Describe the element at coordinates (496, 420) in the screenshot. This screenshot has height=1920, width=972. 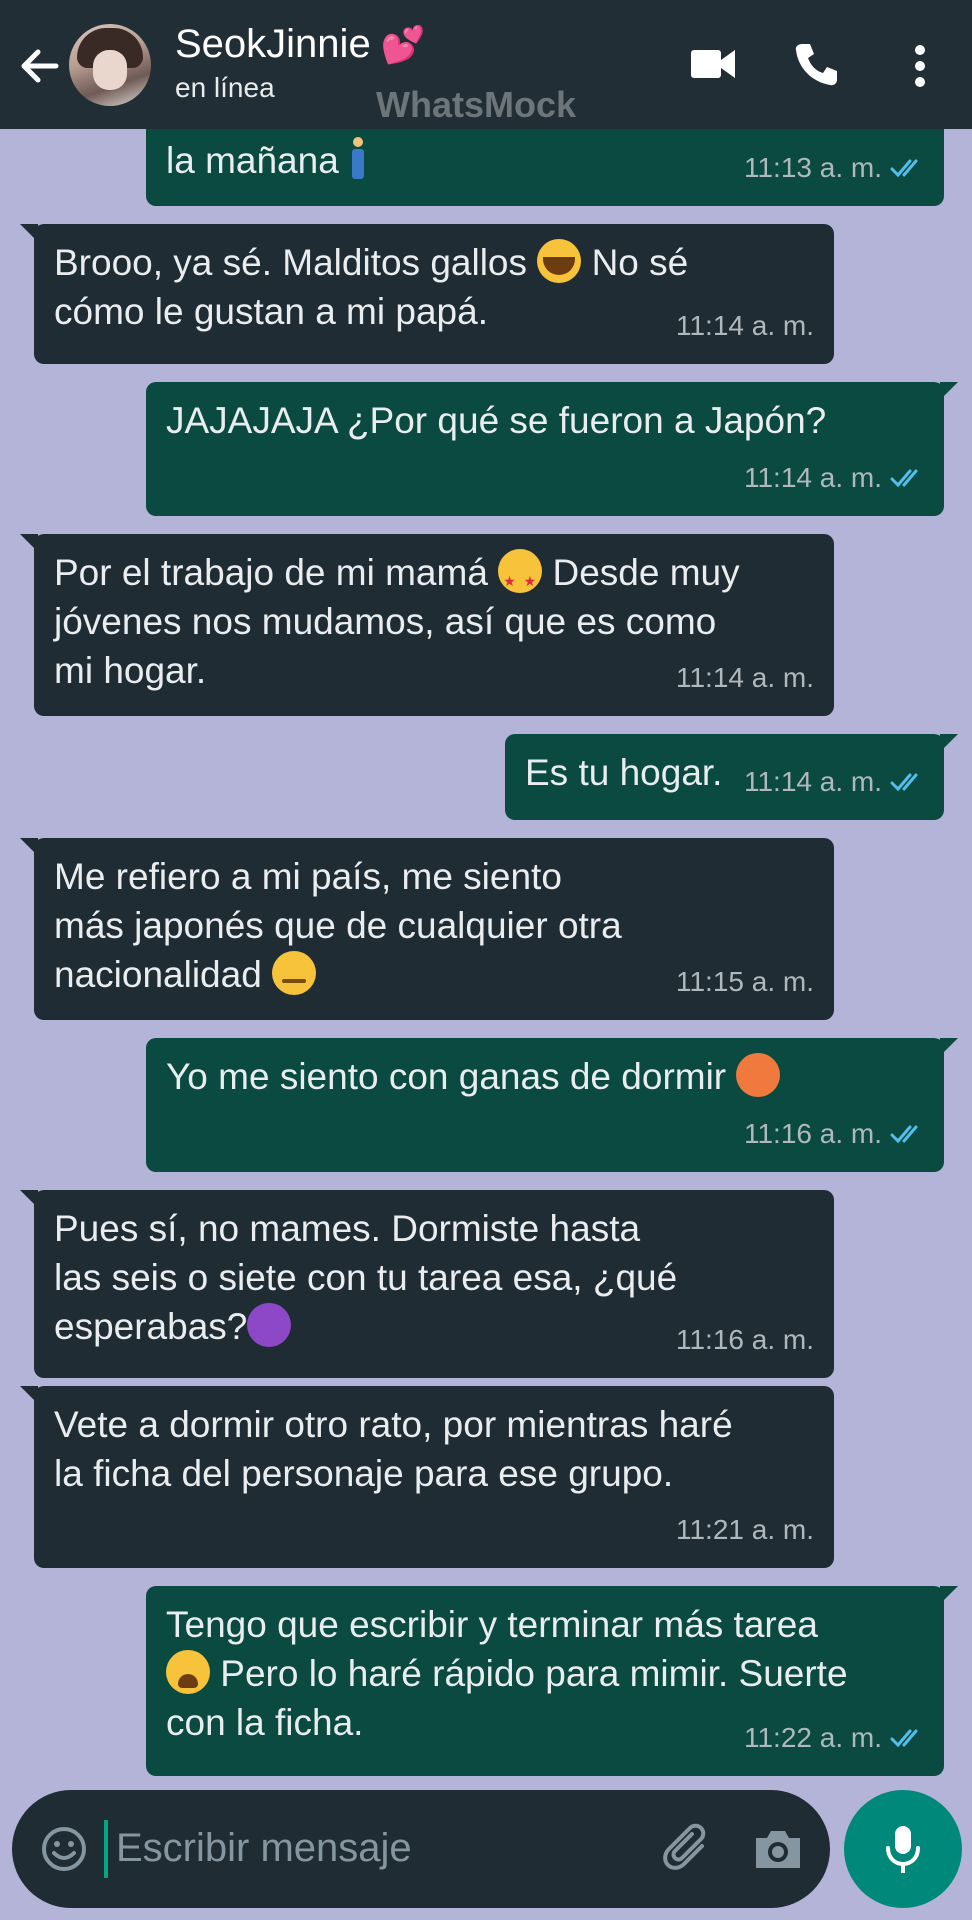
I see `message-text: JAJAJAJA ¿Por qué se fueron a Japón?` at that location.